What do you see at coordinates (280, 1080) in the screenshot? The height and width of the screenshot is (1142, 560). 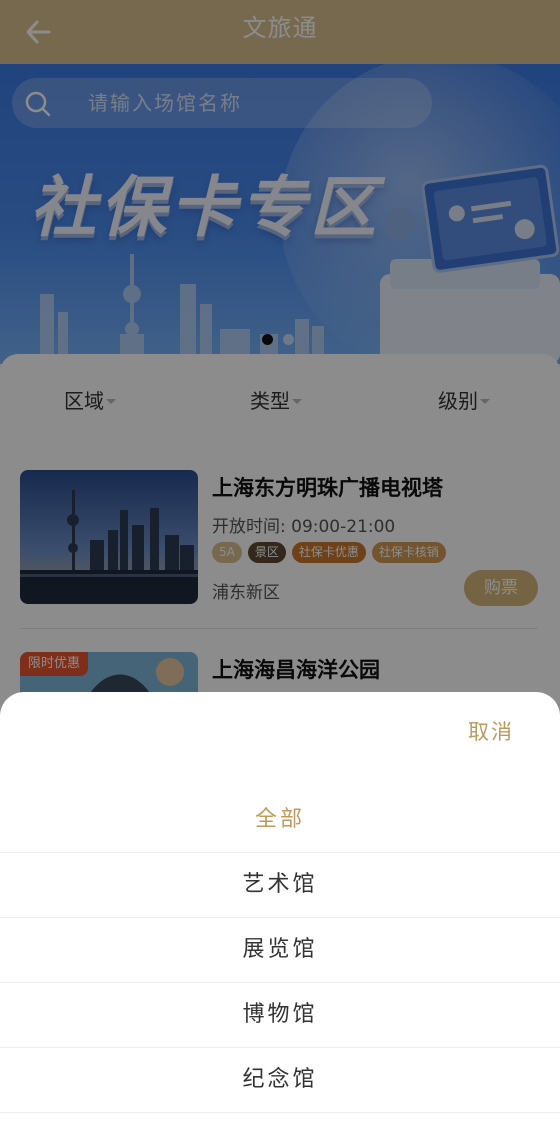 I see `option-memorial-hall: 纪念馆` at bounding box center [280, 1080].